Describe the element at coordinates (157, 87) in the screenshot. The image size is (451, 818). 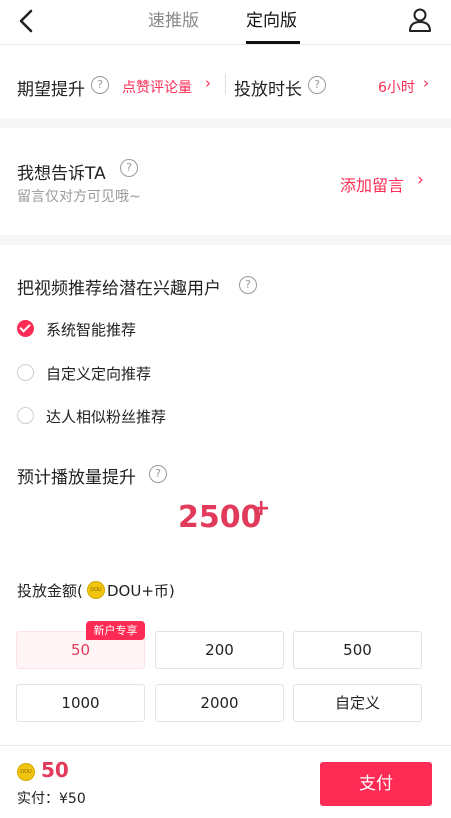
I see `goal-value: 点赞评论量` at that location.